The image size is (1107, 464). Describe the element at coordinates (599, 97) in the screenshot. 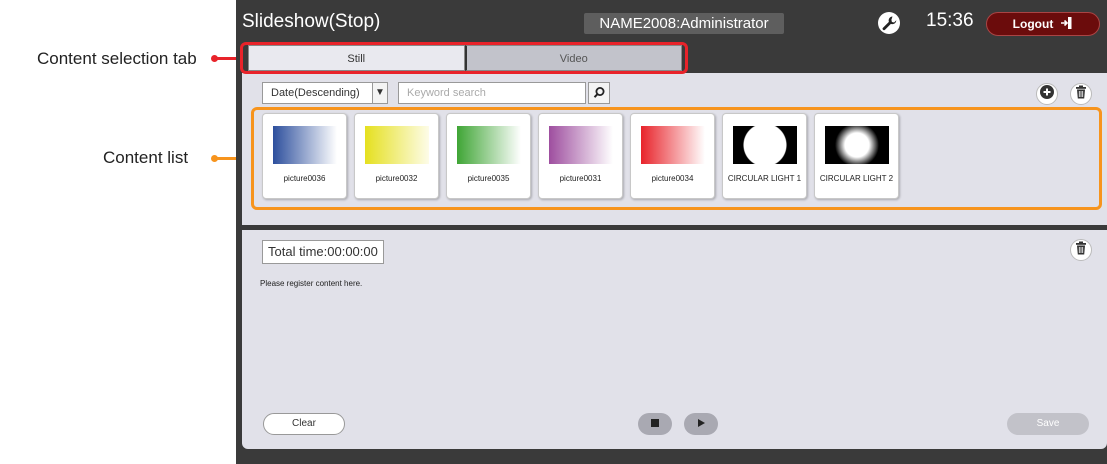

I see `search-icon` at that location.